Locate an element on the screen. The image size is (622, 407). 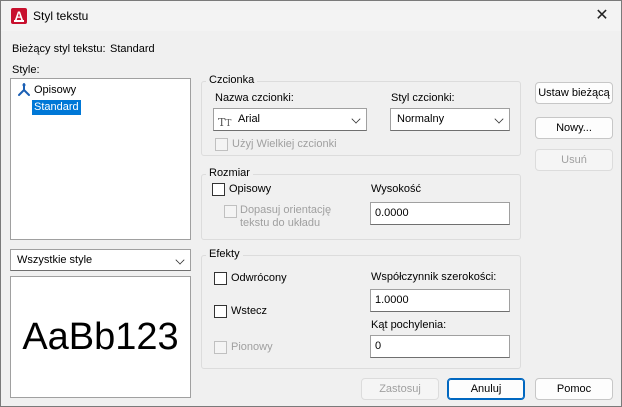
style-filter-value: Wszystkie style is located at coordinates (55, 260).